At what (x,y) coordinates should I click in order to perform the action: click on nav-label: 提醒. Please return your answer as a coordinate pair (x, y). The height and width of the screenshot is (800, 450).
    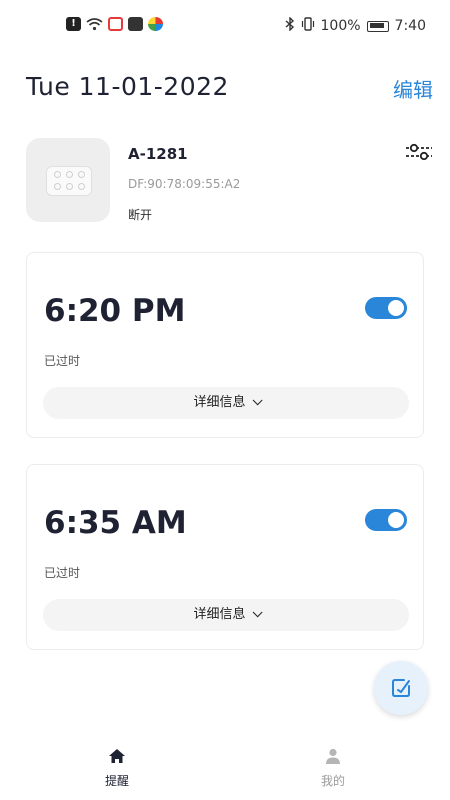
    Looking at the image, I should click on (116, 781).